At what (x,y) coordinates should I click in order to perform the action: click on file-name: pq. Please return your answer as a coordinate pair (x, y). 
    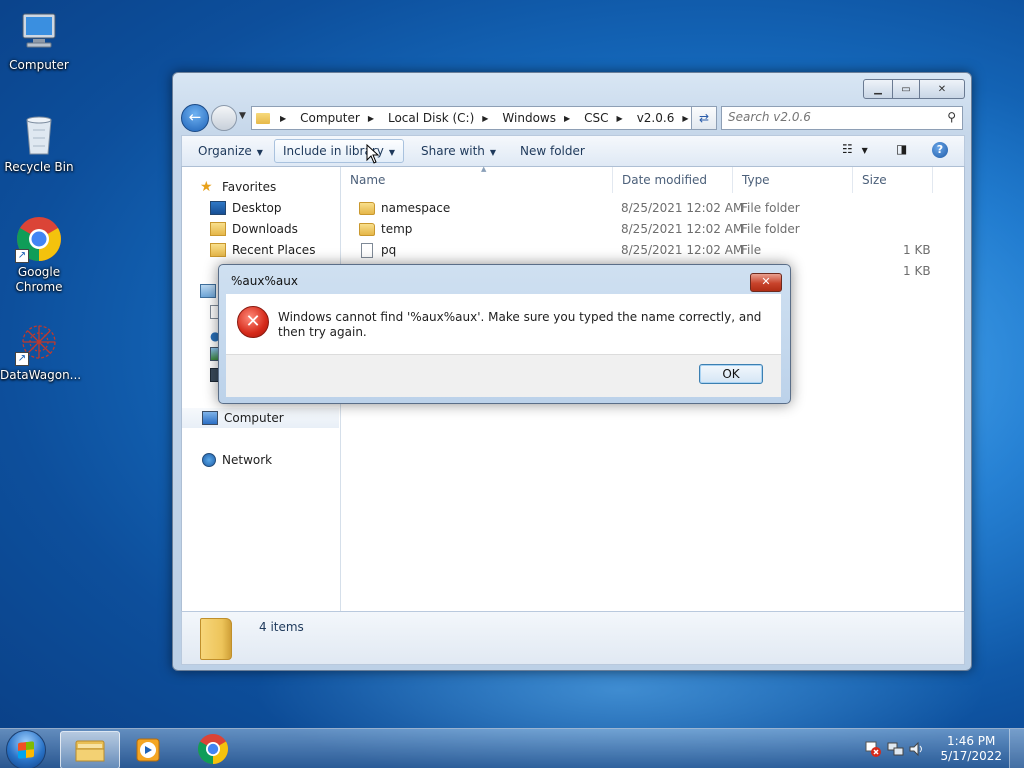
    Looking at the image, I should click on (389, 250).